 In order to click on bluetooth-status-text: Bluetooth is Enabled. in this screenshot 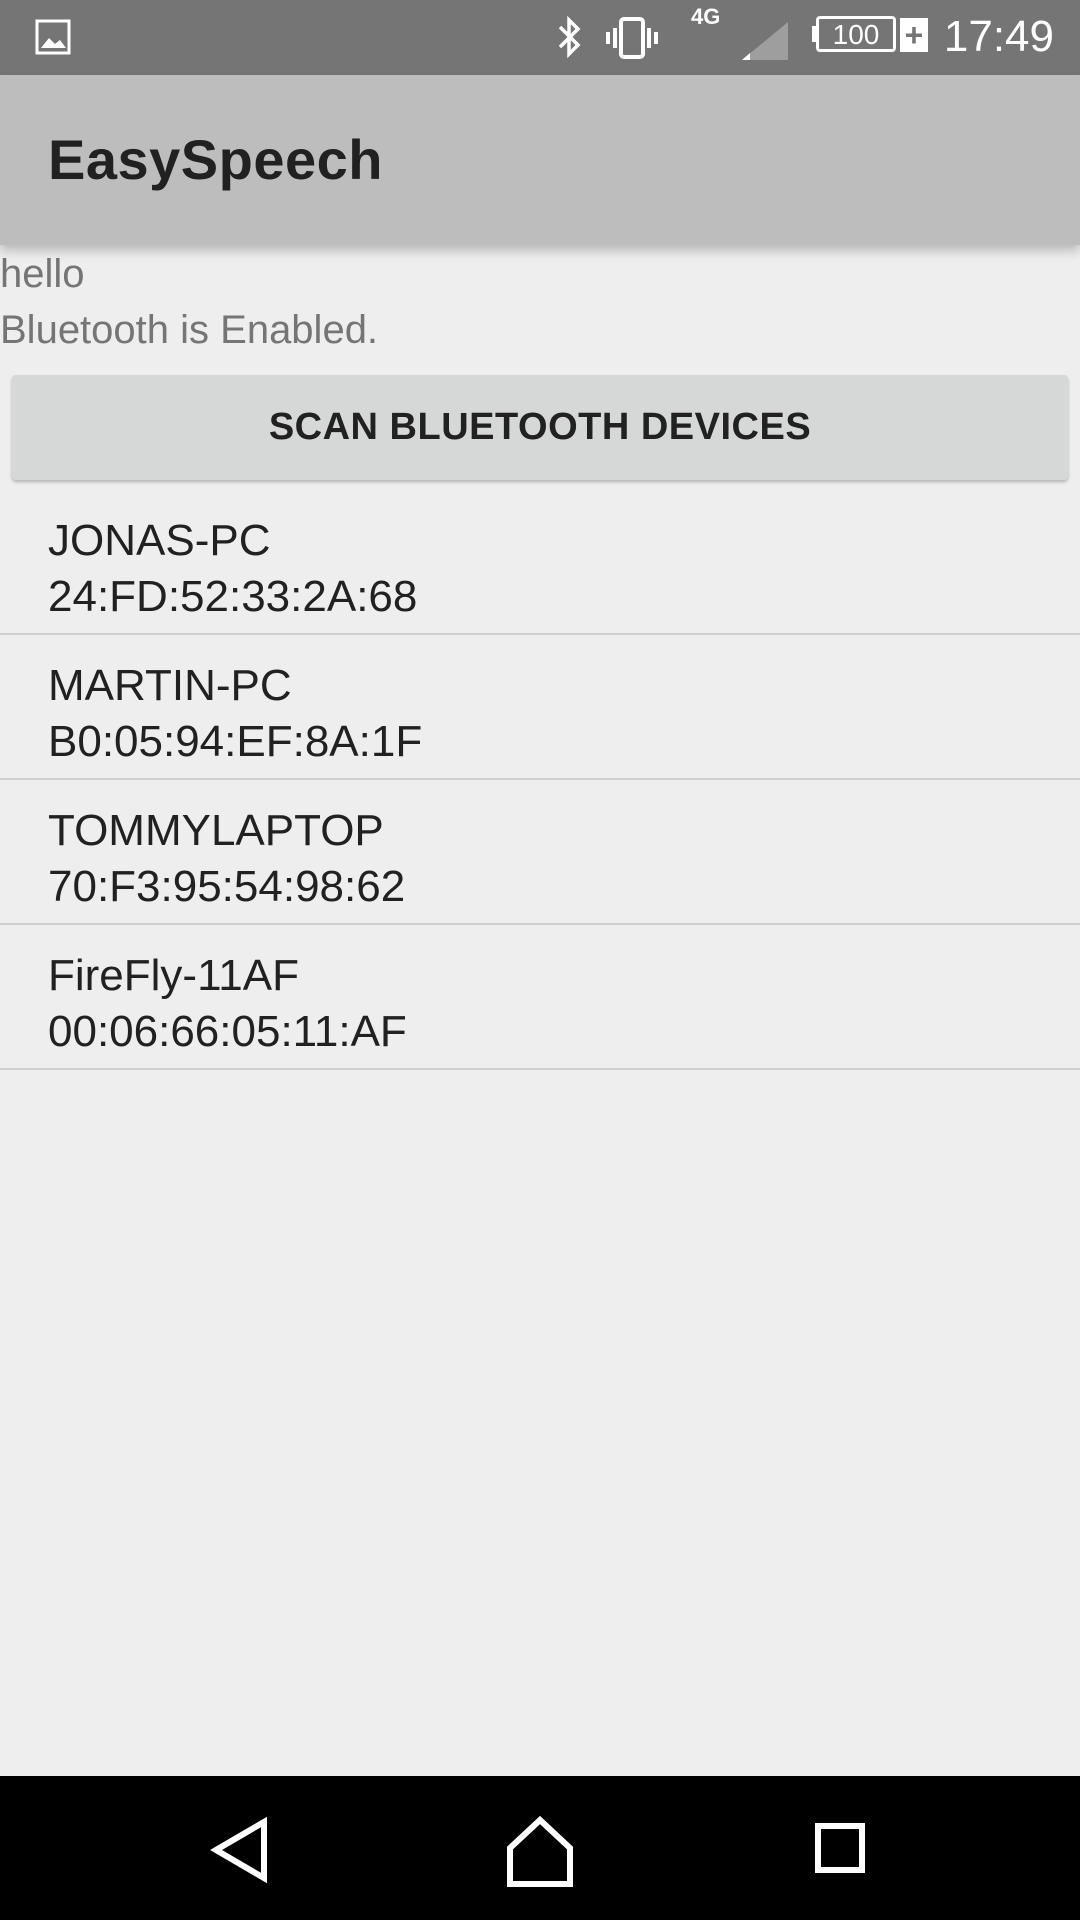, I will do `click(189, 330)`.